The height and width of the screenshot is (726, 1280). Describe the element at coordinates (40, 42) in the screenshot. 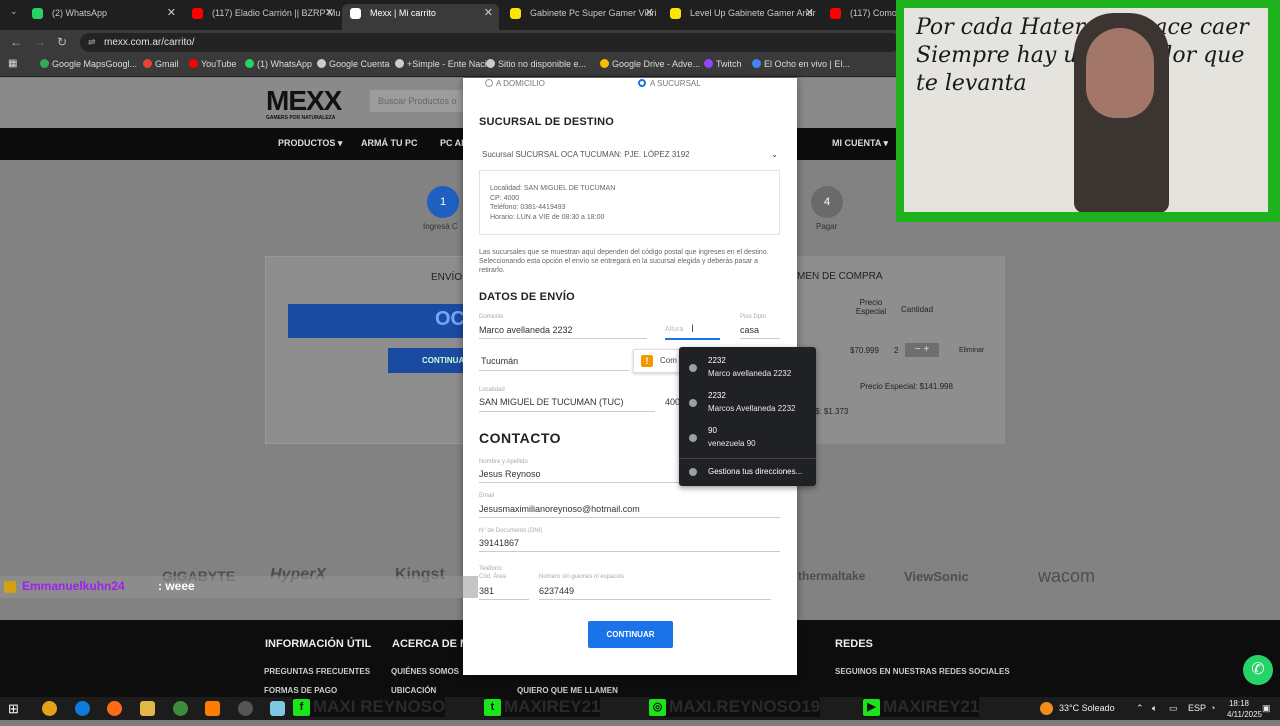

I see `forward-icon: →` at that location.